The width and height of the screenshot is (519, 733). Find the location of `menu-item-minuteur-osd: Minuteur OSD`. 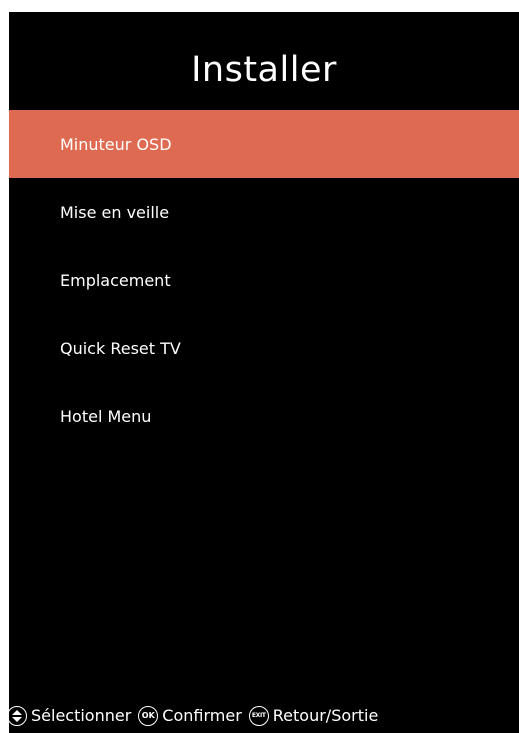

menu-item-minuteur-osd: Minuteur OSD is located at coordinates (264, 144).